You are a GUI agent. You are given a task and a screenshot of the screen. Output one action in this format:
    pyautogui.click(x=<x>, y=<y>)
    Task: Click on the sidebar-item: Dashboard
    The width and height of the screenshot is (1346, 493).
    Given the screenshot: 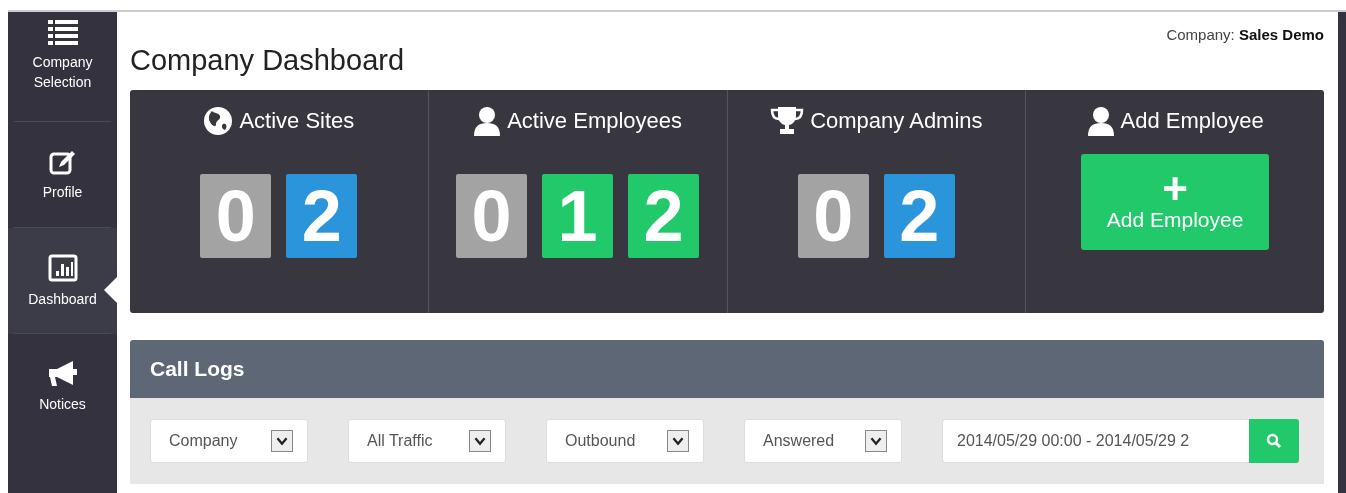 What is the action you would take?
    pyautogui.click(x=62, y=281)
    